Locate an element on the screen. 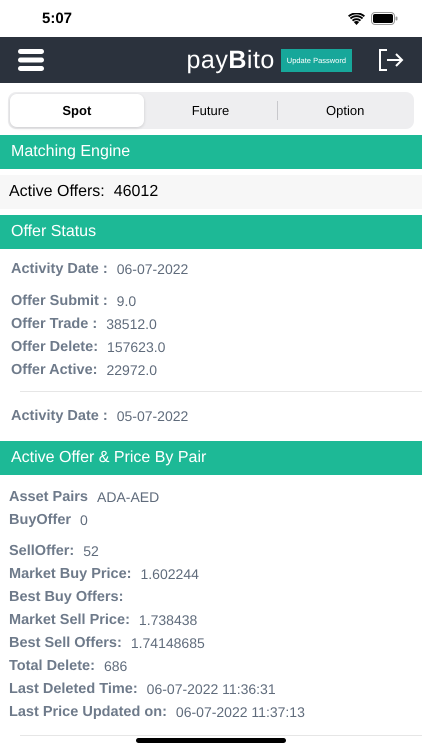 The height and width of the screenshot is (750, 422). section-header: Matching Engine is located at coordinates (211, 152).